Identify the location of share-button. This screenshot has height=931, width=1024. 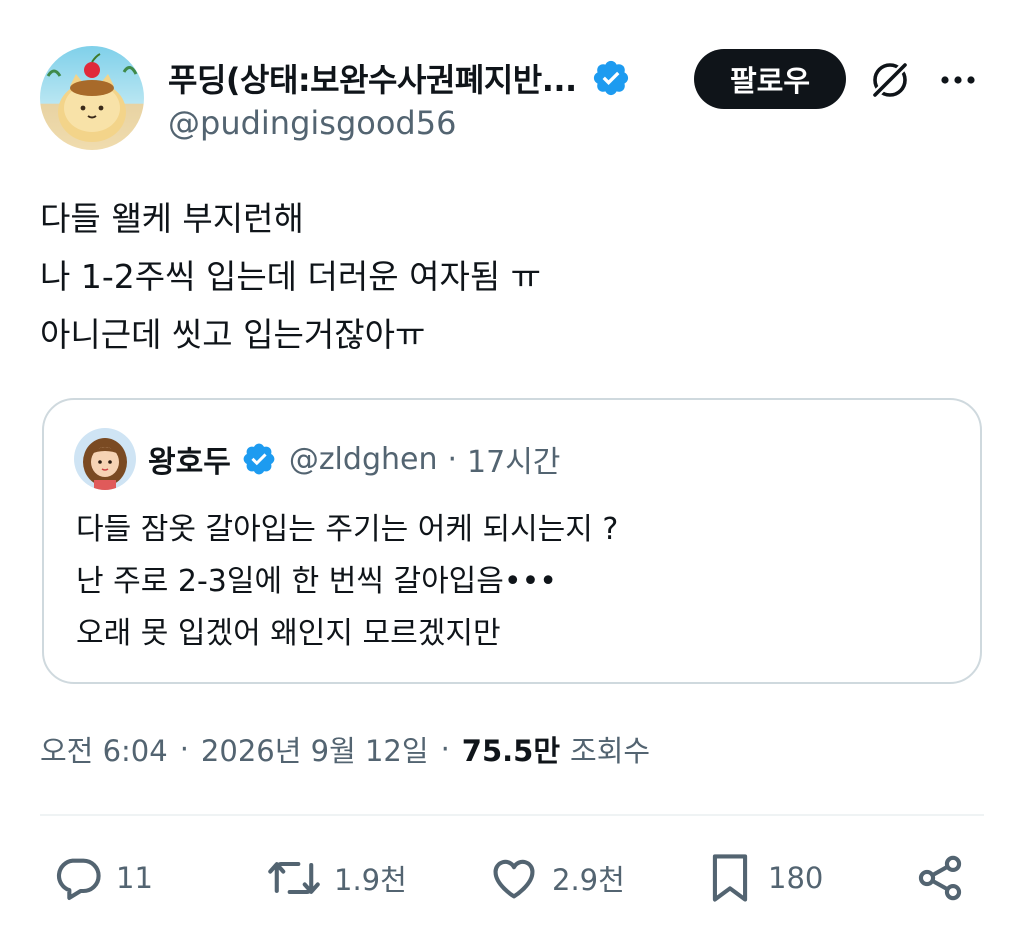
(940, 878).